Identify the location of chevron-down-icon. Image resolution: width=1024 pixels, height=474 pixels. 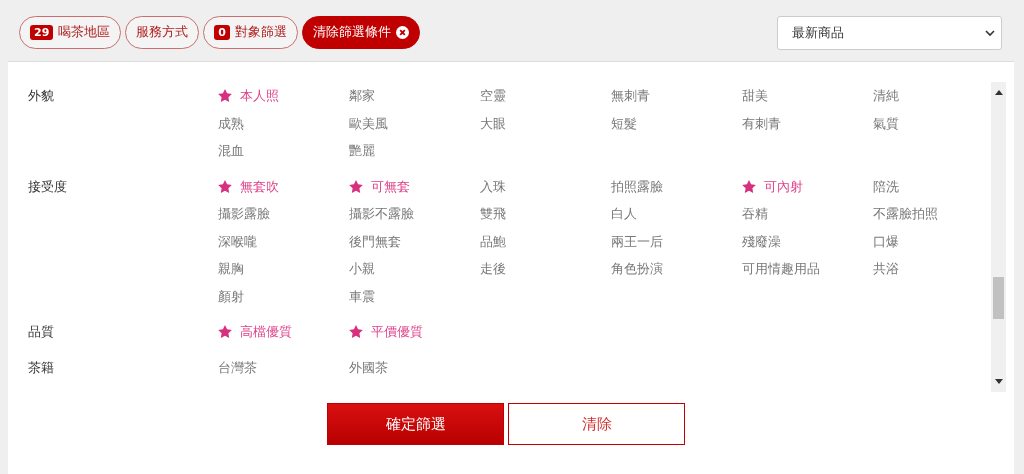
(990, 33).